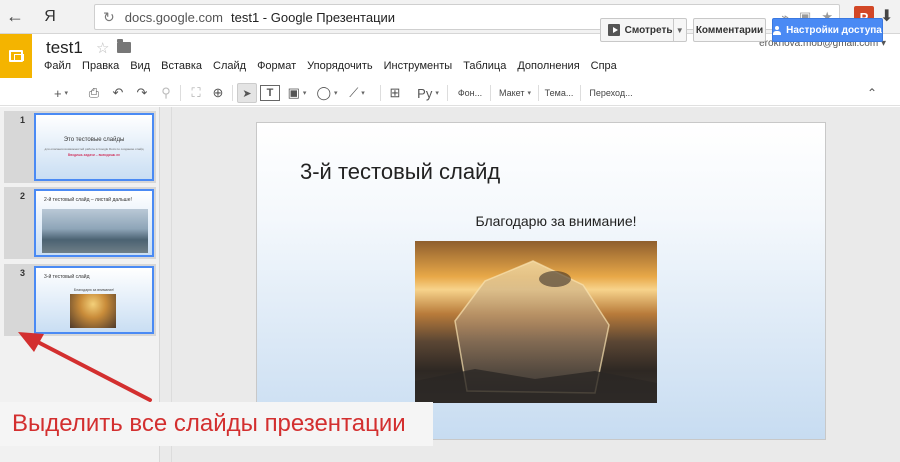  What do you see at coordinates (834, 30) in the screenshot?
I see `share-label: Настройки доступа` at bounding box center [834, 30].